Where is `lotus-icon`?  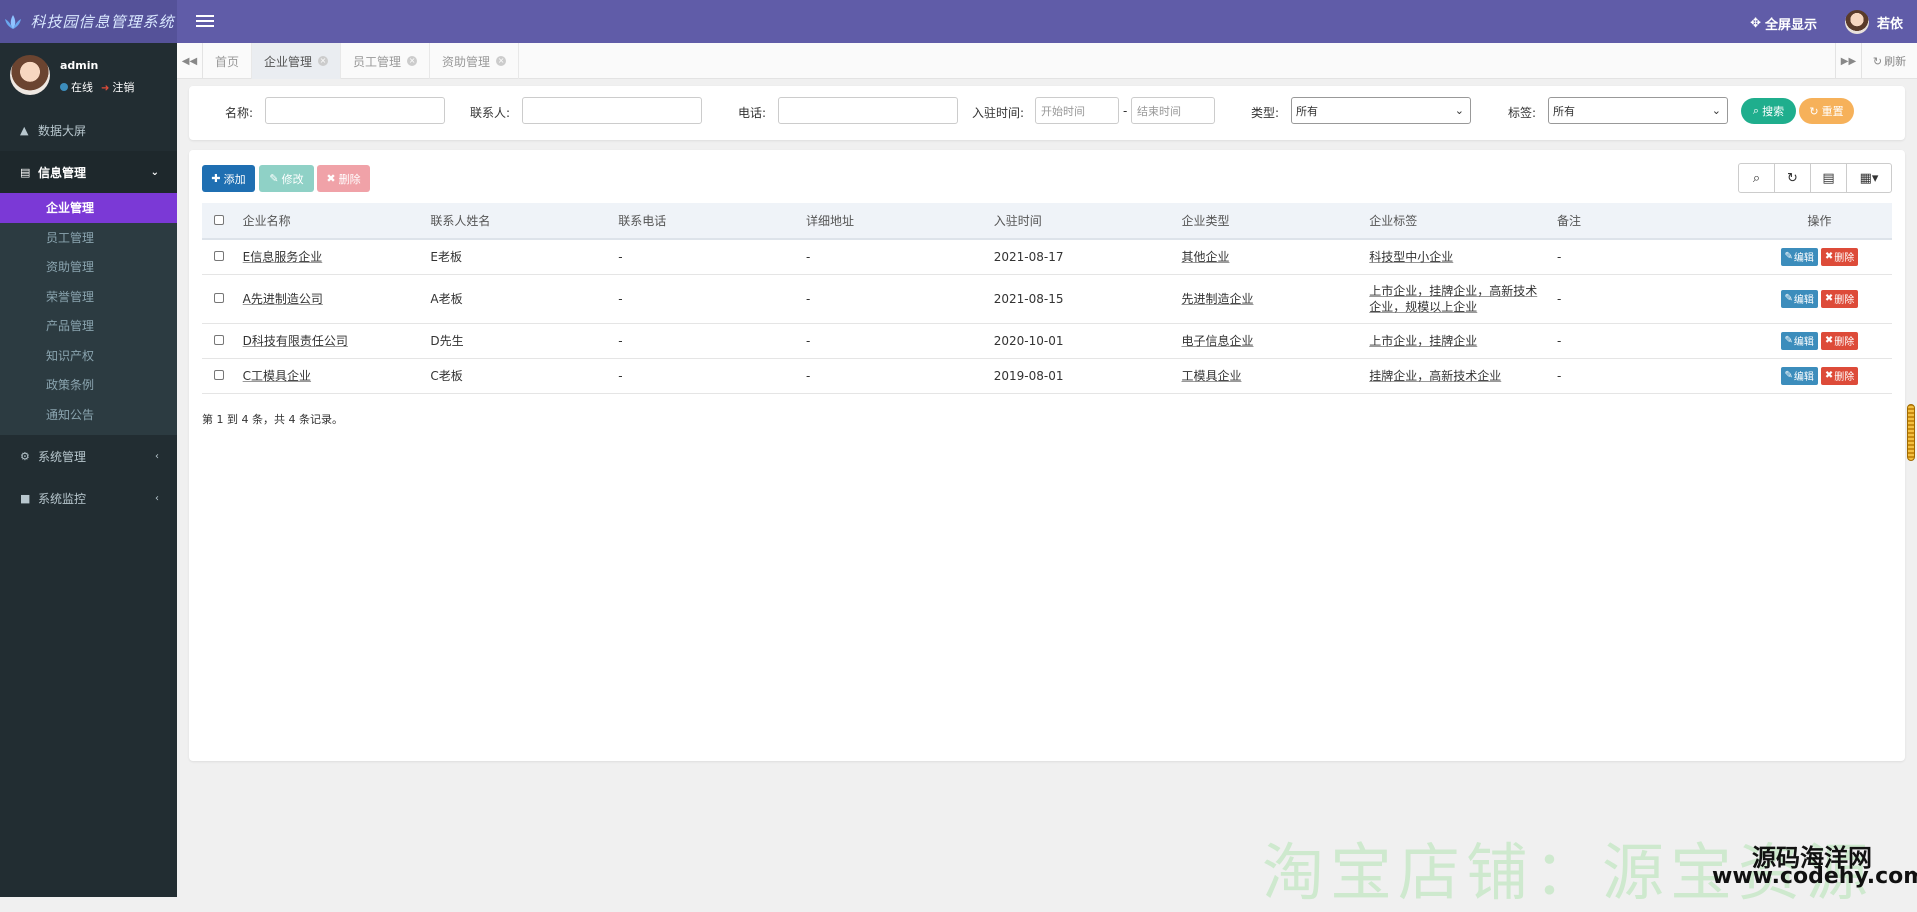
lotus-icon is located at coordinates (13, 21).